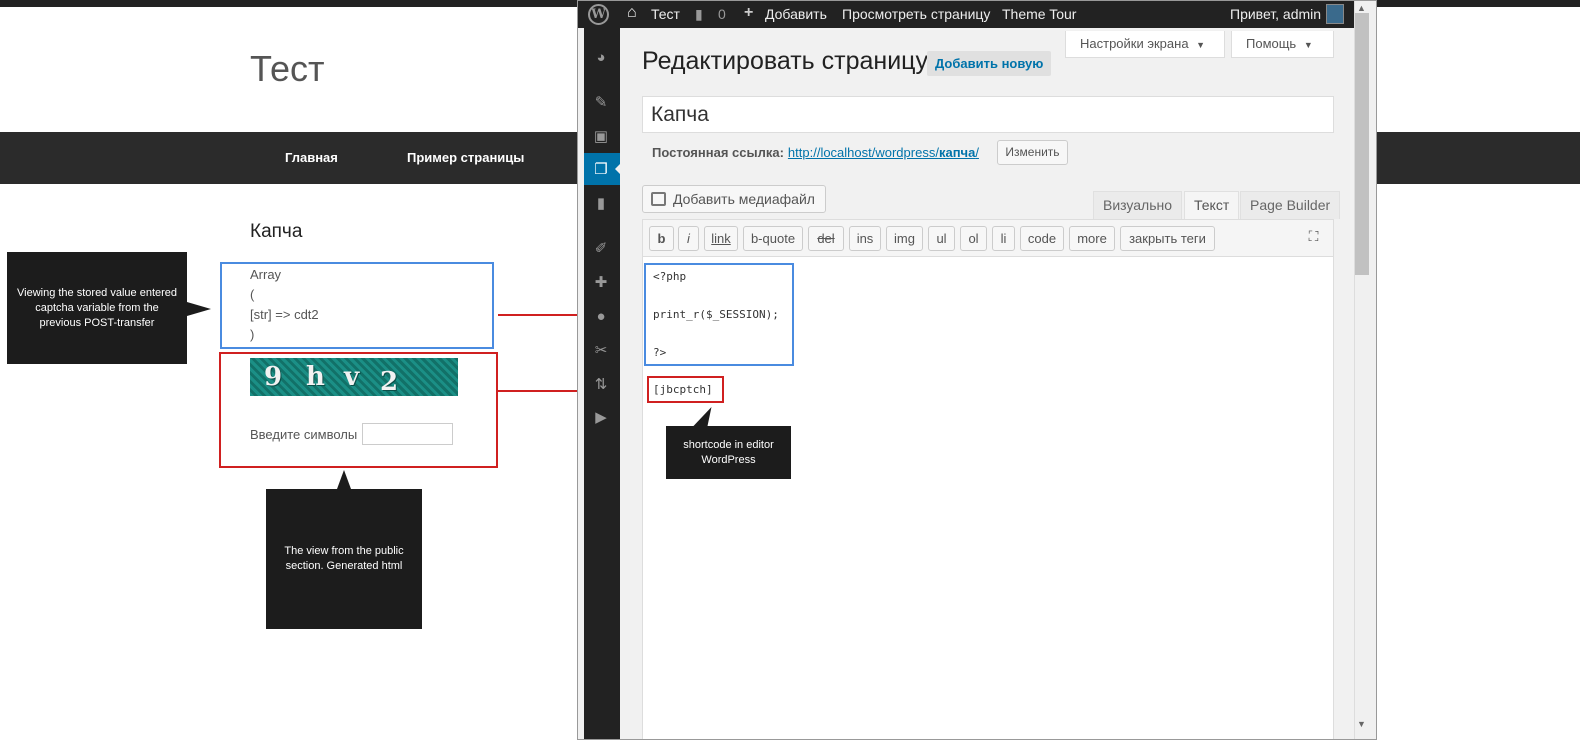 The width and height of the screenshot is (1580, 747). I want to click on tab-text: Текст, so click(1212, 205).